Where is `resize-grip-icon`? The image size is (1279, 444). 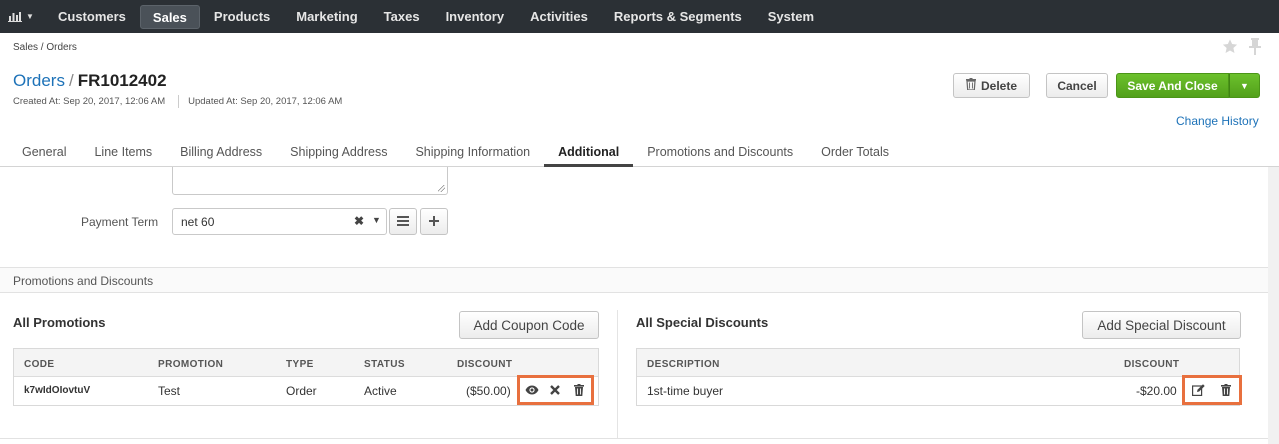 resize-grip-icon is located at coordinates (441, 188).